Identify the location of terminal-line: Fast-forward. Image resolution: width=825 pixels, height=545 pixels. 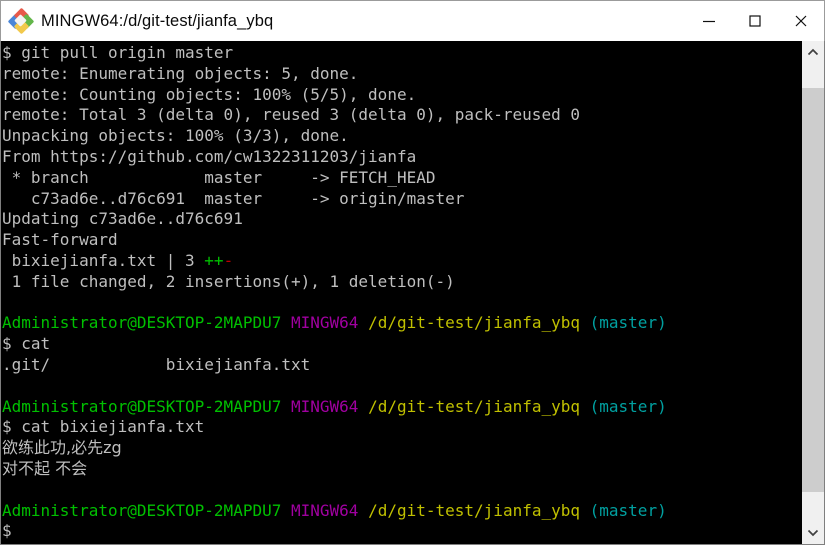
(60, 240).